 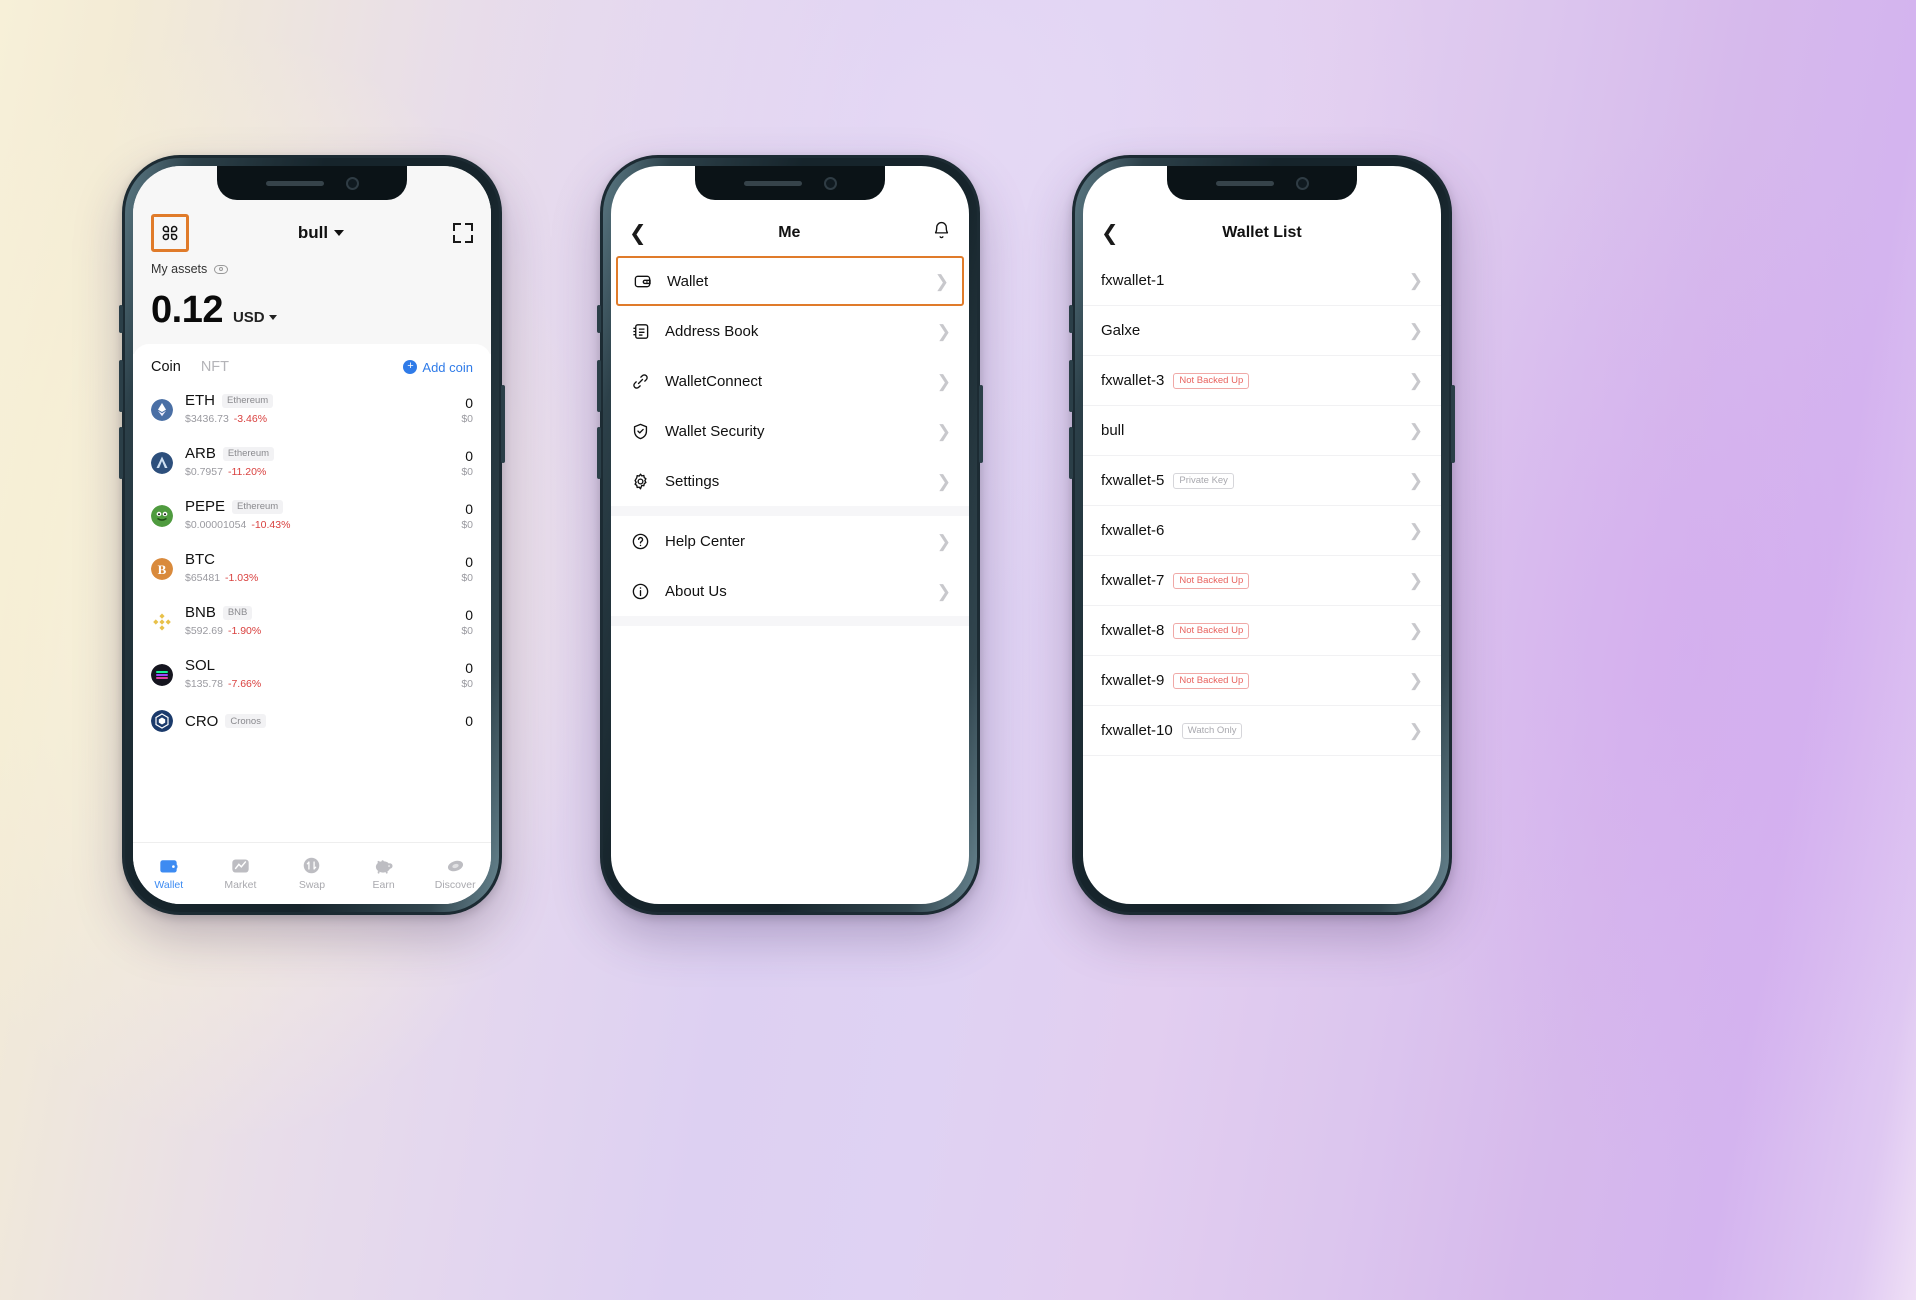 I want to click on gear-icon, so click(x=640, y=481).